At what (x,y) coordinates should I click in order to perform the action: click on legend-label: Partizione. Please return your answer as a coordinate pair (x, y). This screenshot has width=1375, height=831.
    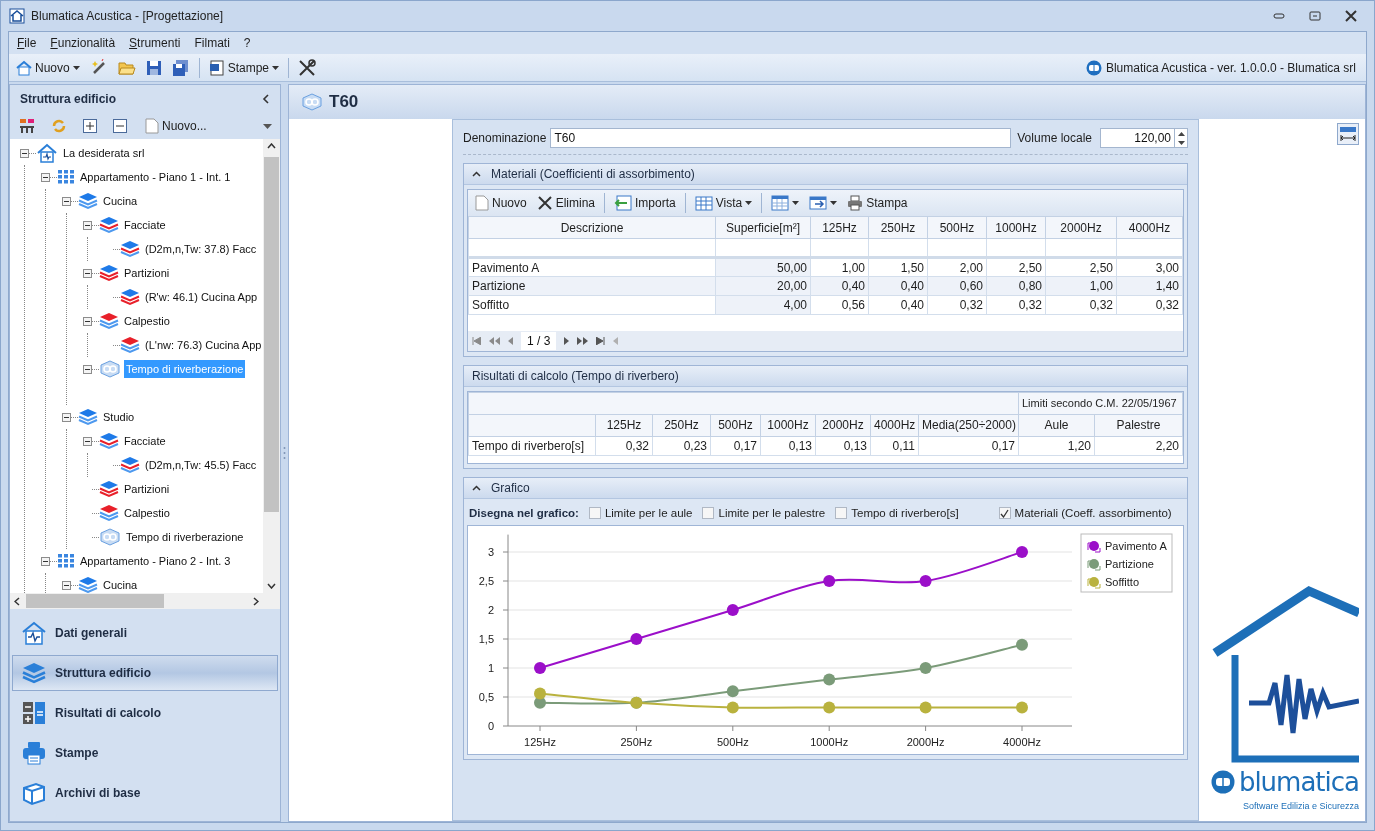
    Looking at the image, I should click on (1129, 564).